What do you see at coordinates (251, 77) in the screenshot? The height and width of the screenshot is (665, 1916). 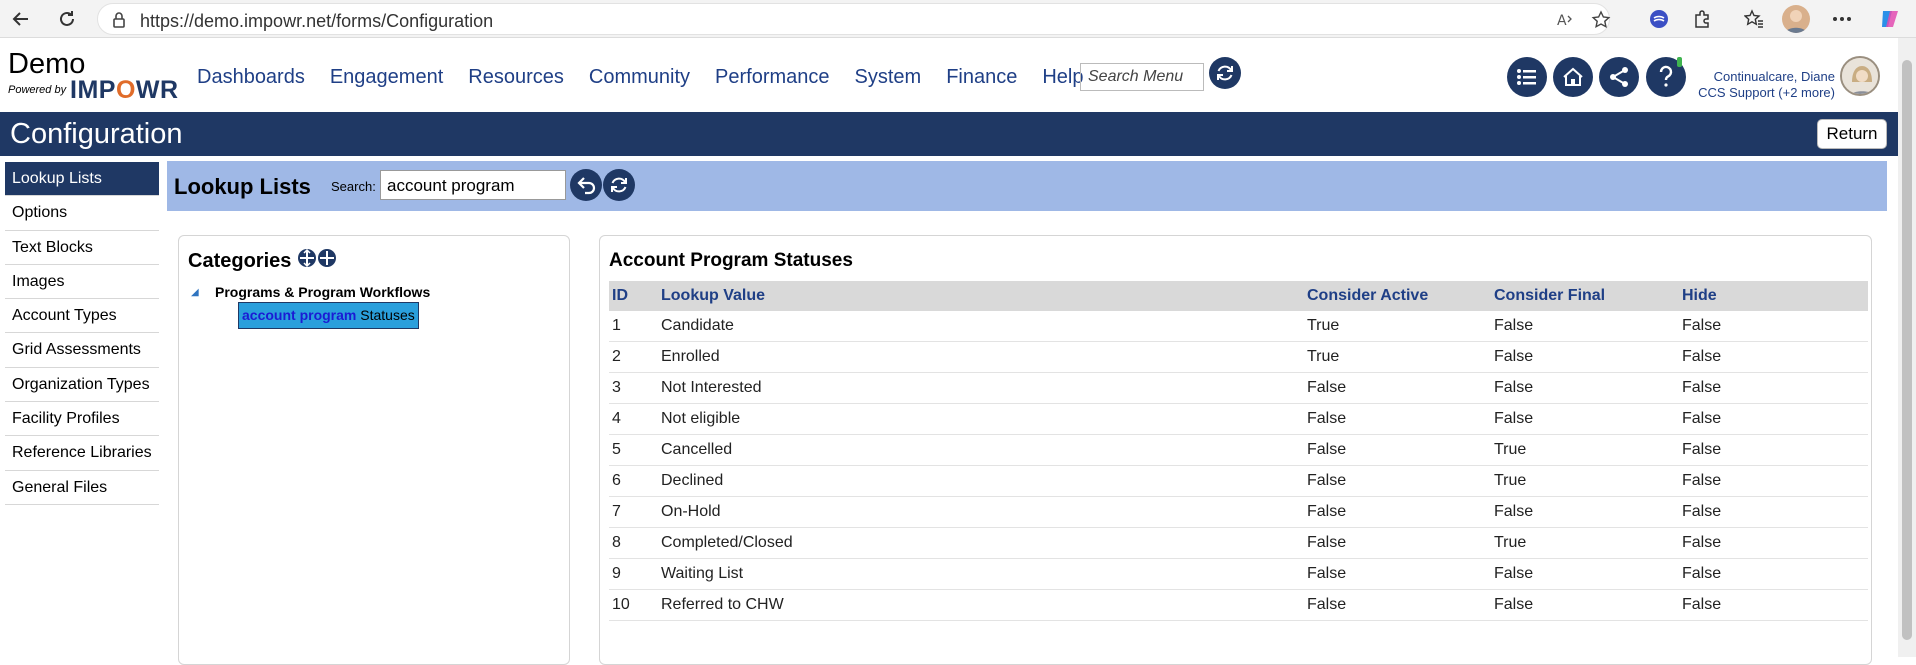 I see `menu-item-dashboards: Dashboards` at bounding box center [251, 77].